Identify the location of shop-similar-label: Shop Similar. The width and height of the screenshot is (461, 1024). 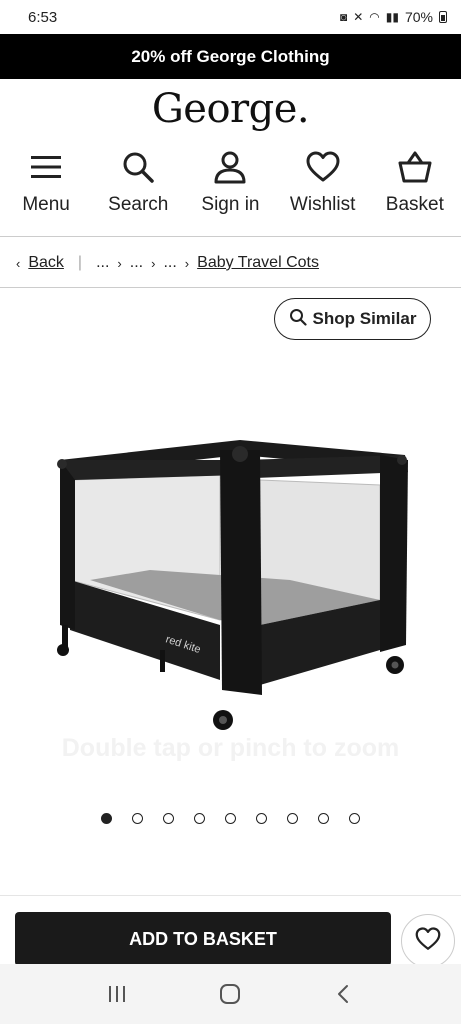
(364, 318).